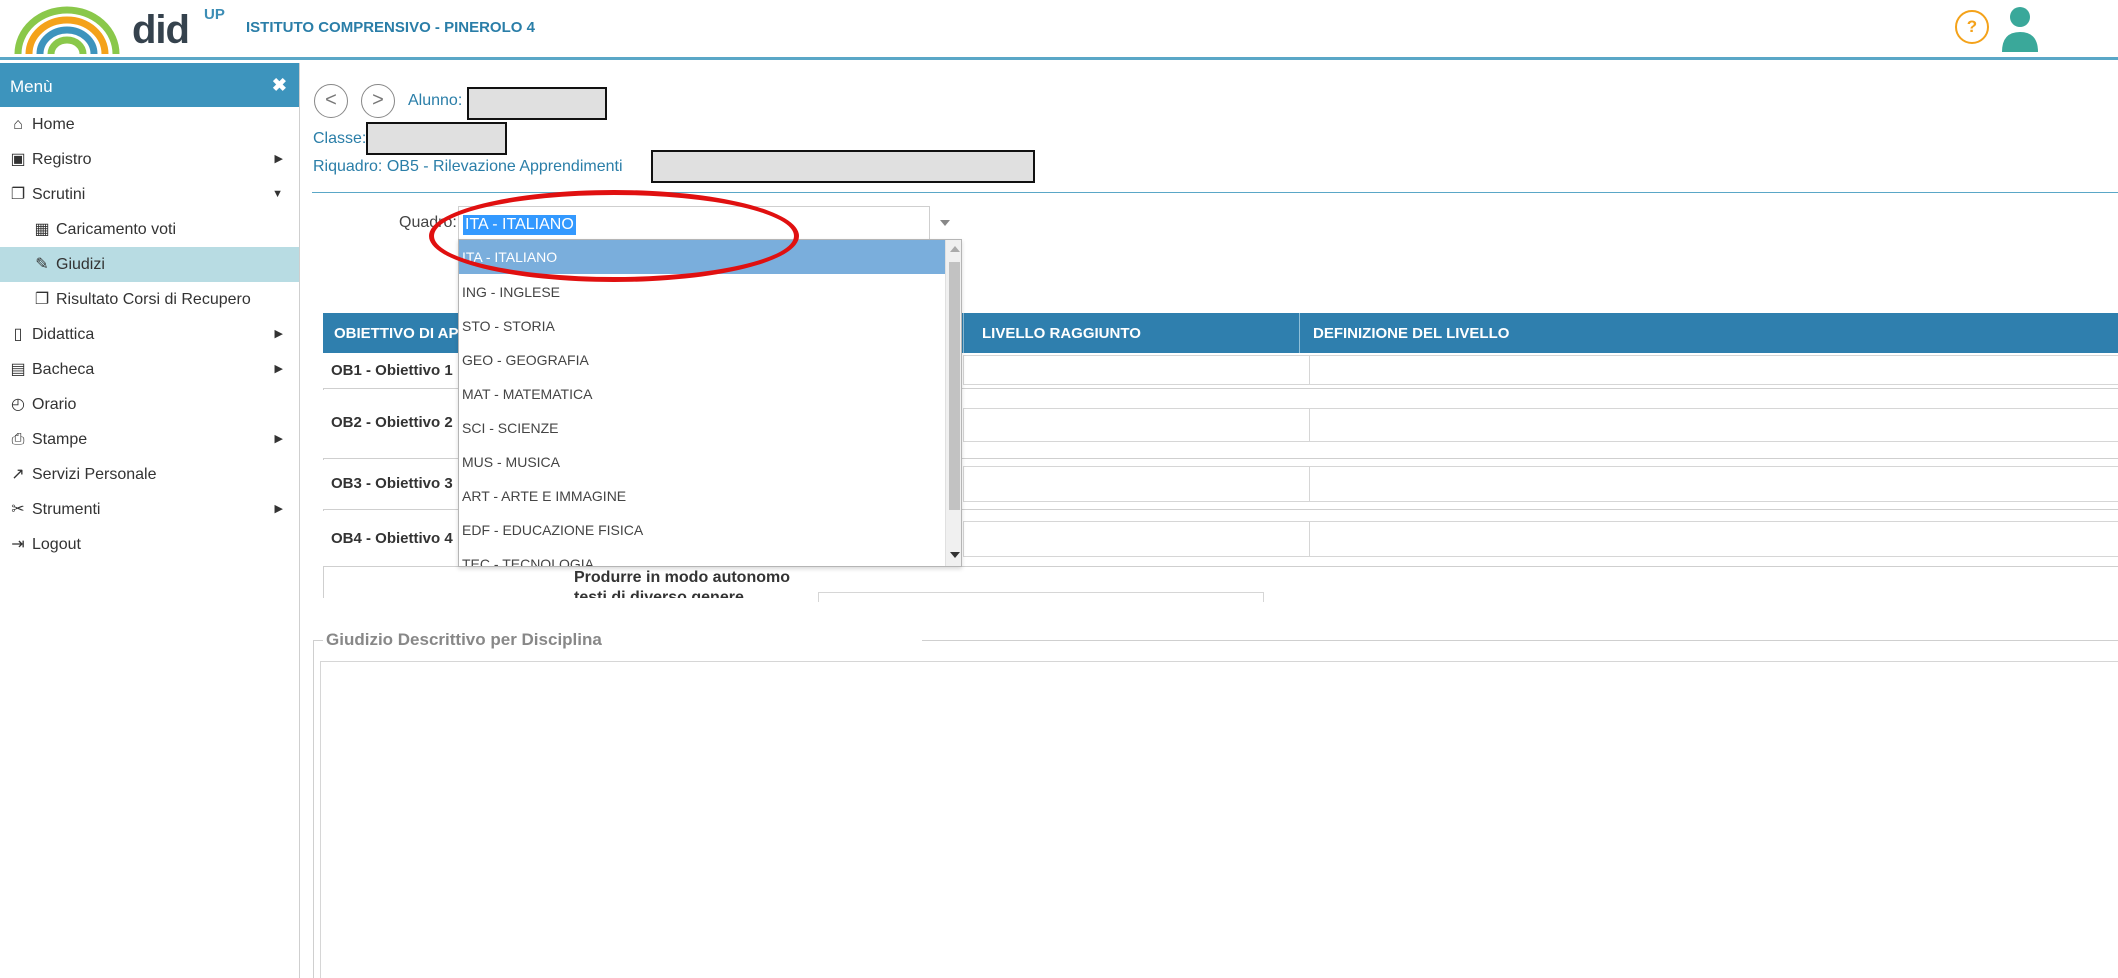 This screenshot has height=978, width=2118. Describe the element at coordinates (149, 544) in the screenshot. I see `sidebar-item-logout: ⇥ Logout` at that location.